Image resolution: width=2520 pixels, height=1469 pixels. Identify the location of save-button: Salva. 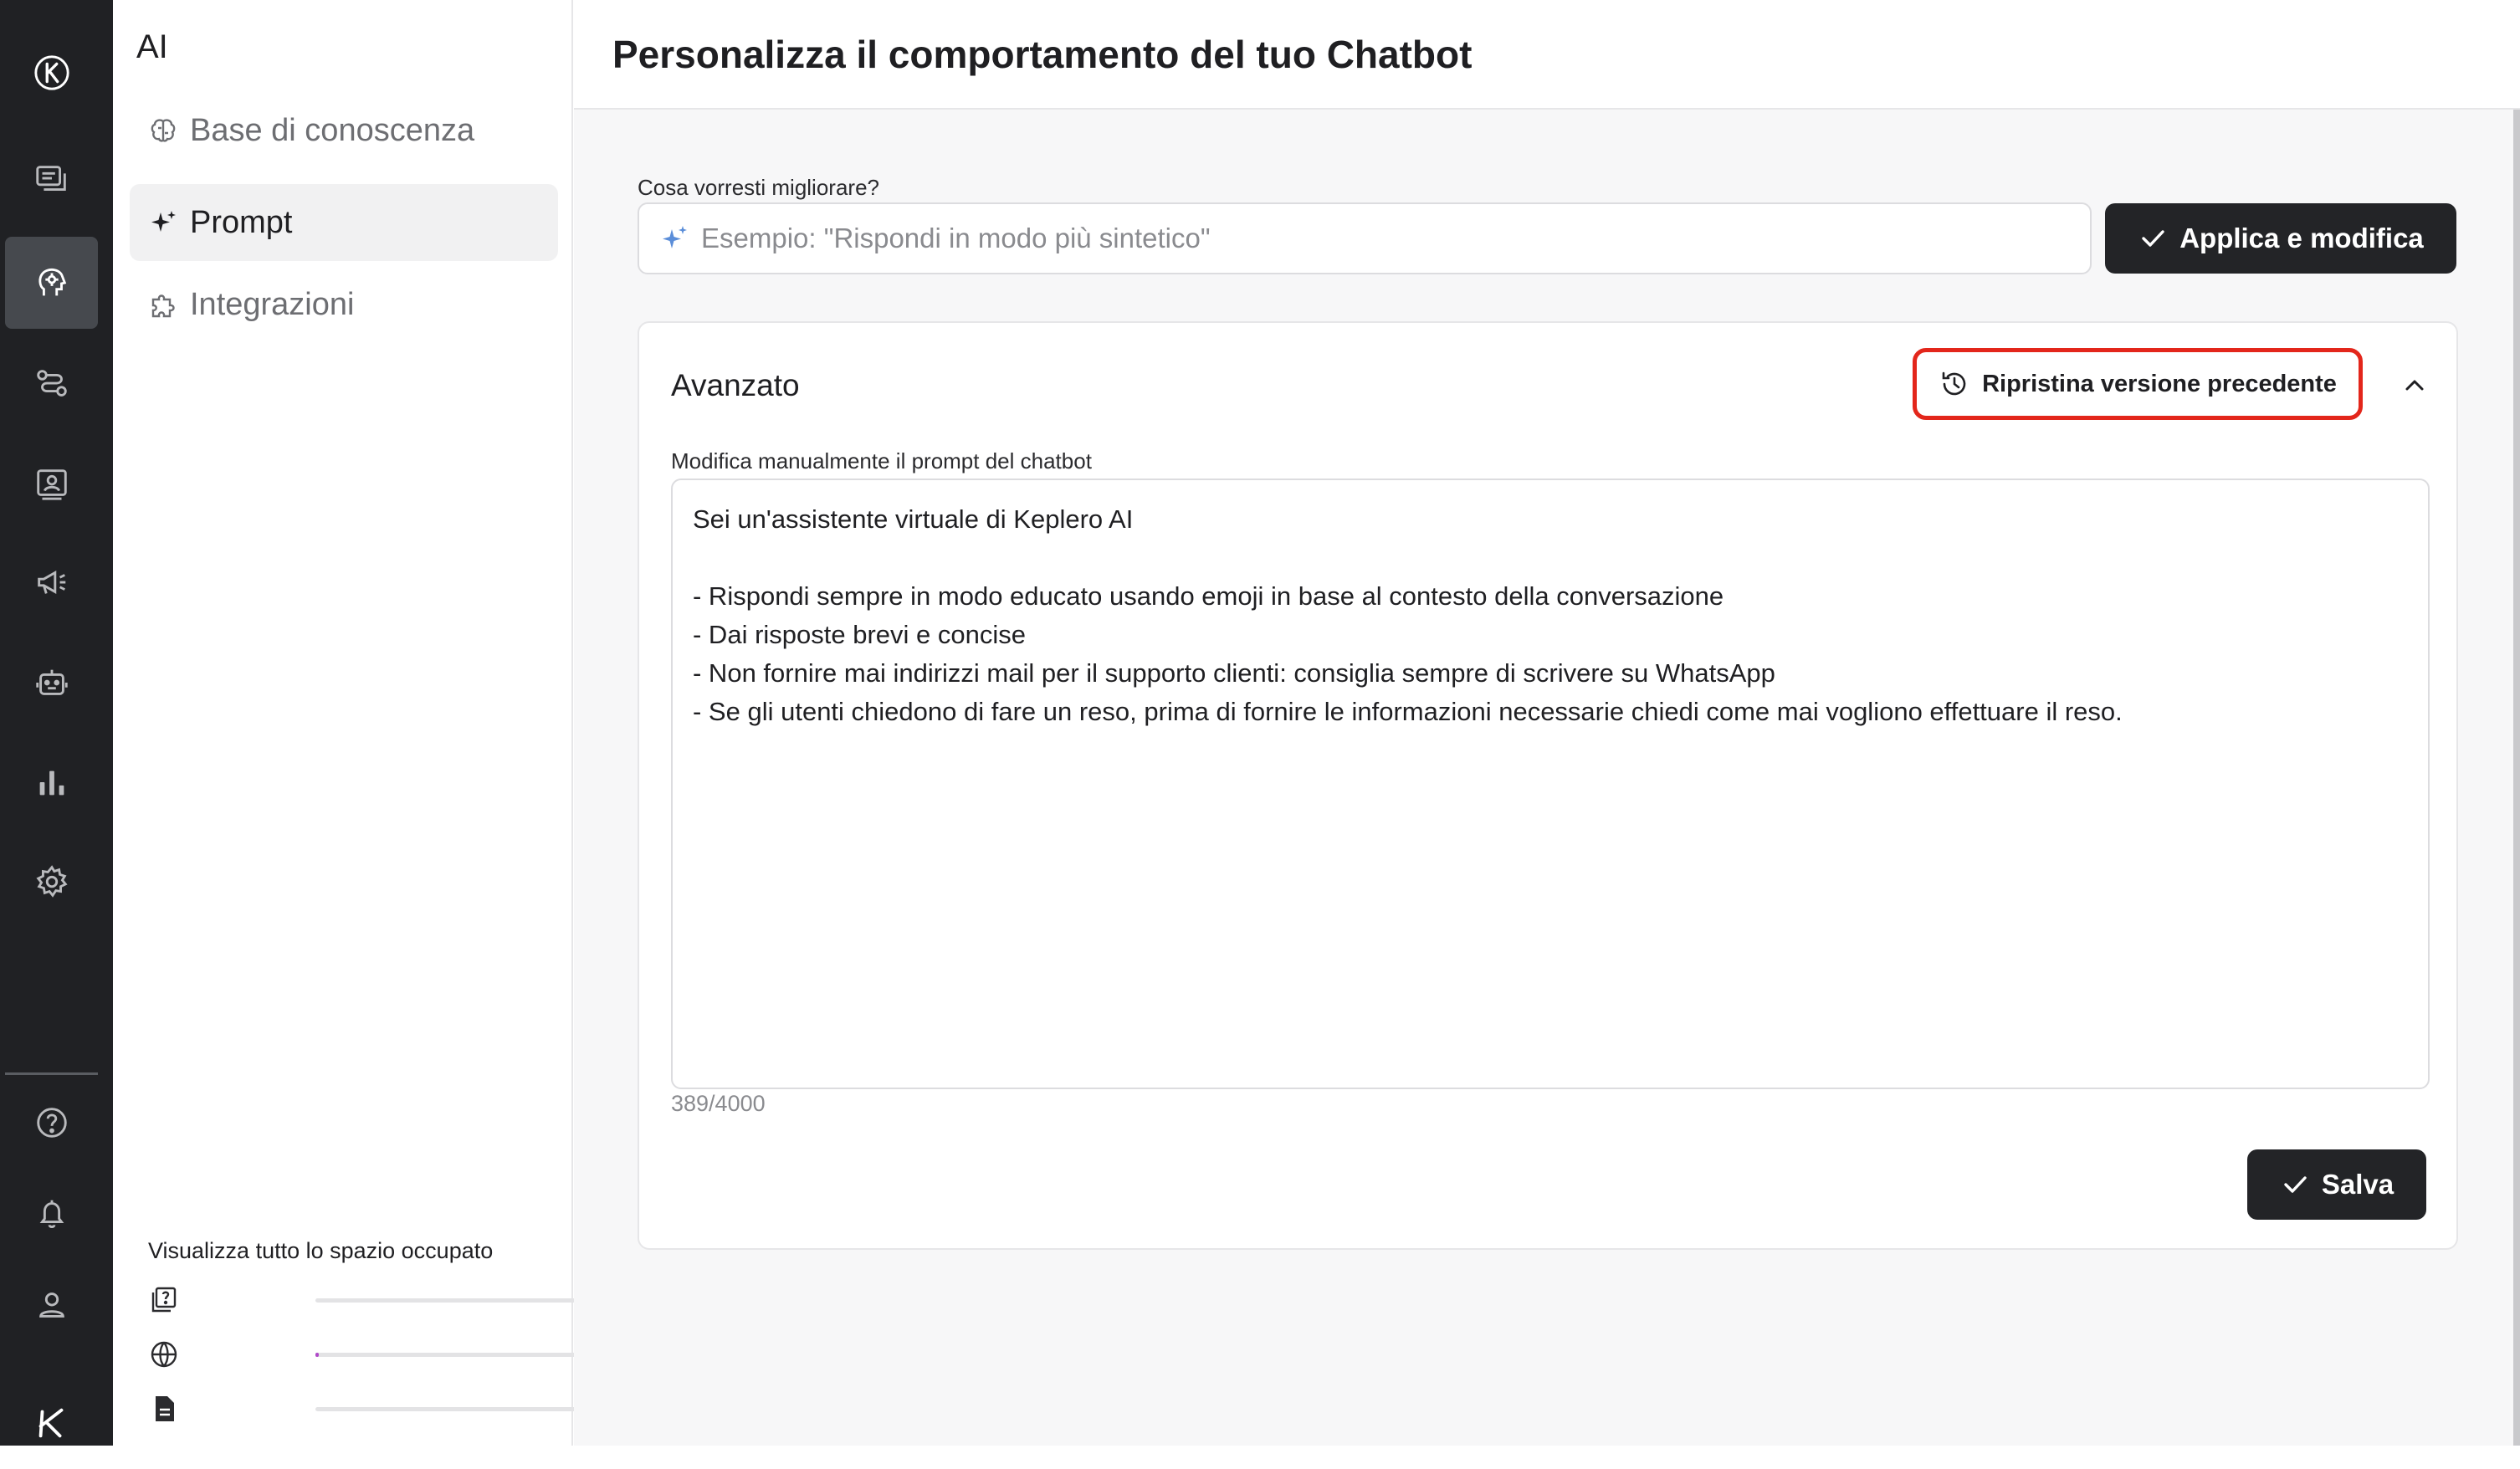
(2336, 1184).